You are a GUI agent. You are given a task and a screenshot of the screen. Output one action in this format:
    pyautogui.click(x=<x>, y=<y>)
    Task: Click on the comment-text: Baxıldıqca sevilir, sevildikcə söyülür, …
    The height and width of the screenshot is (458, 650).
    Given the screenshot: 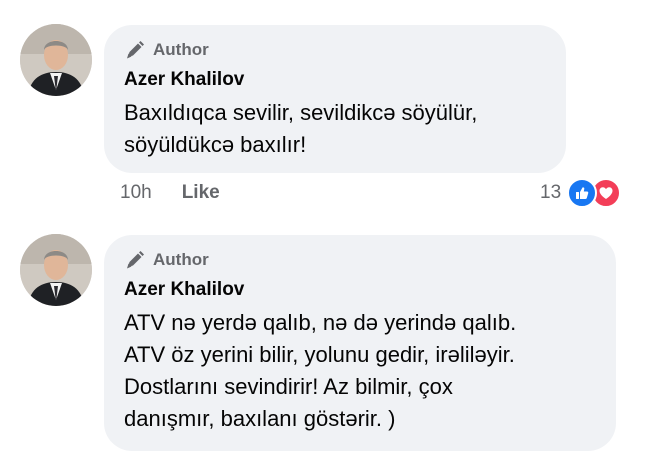 What is the action you would take?
    pyautogui.click(x=301, y=128)
    